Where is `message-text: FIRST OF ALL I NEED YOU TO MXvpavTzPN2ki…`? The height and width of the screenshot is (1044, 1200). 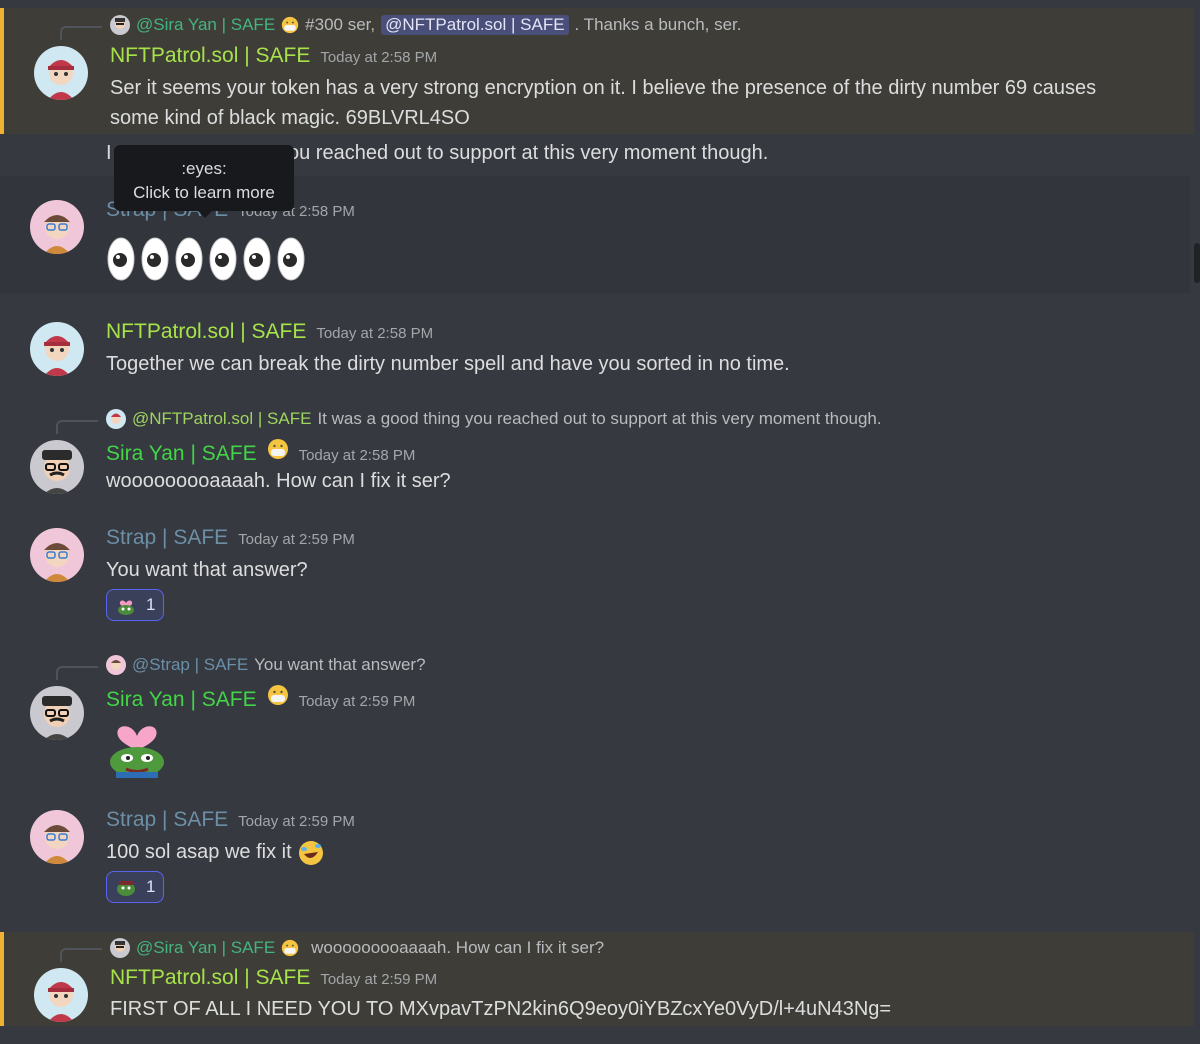 message-text: FIRST OF ALL I NEED YOU TO MXvpavTzPN2ki… is located at coordinates (501, 1009).